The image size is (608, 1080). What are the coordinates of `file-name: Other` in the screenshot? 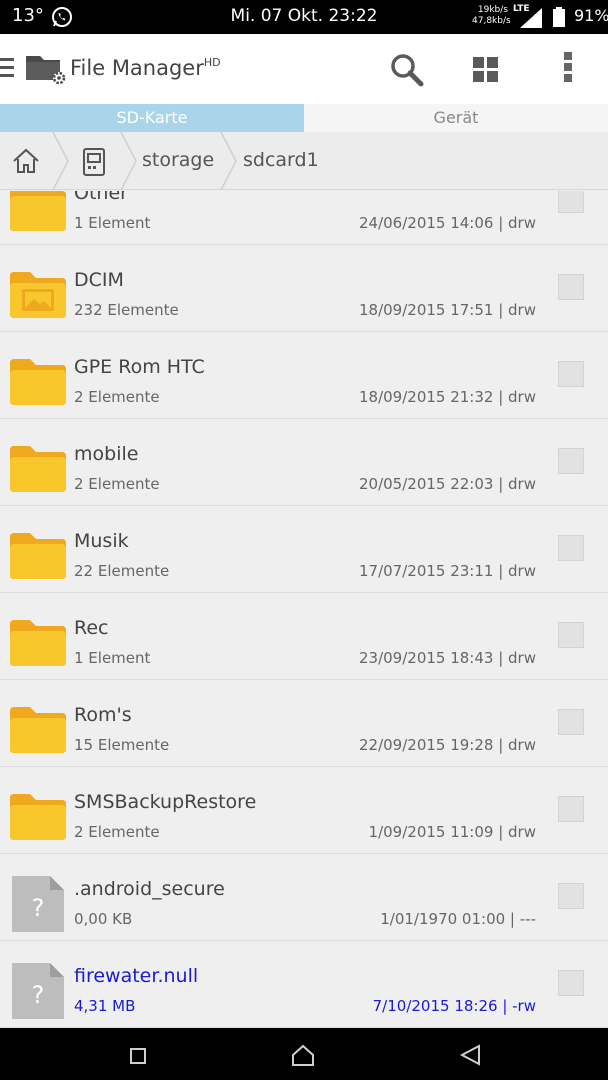 It's located at (101, 197).